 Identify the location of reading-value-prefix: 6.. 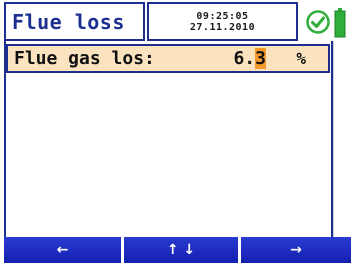
(244, 58).